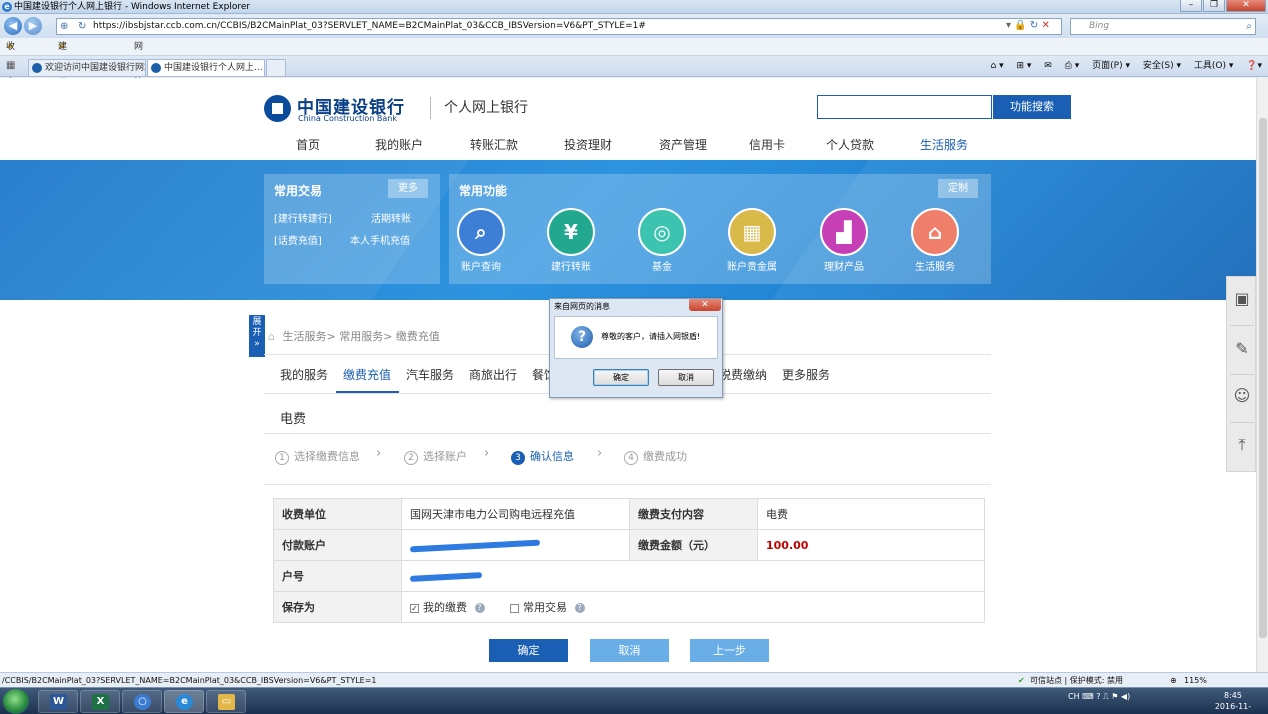 The height and width of the screenshot is (714, 1268). What do you see at coordinates (1195, 680) in the screenshot?
I see `zoom-level: 115%` at bounding box center [1195, 680].